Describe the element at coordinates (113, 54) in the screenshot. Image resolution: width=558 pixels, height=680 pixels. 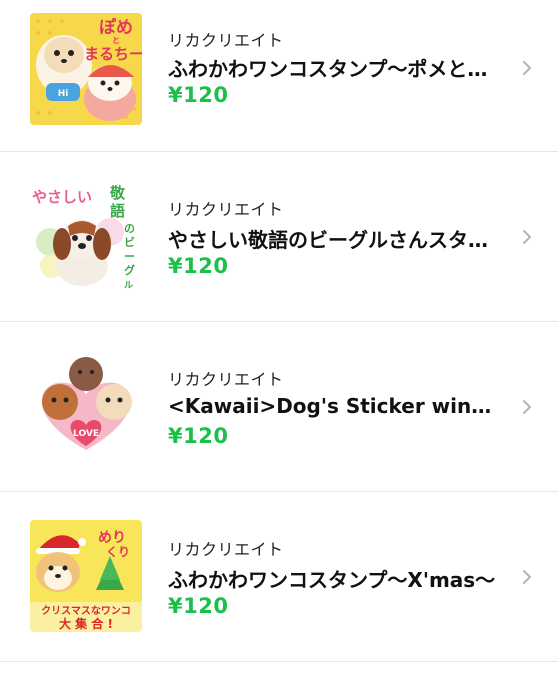
I see `svg-text: まるちー` at that location.